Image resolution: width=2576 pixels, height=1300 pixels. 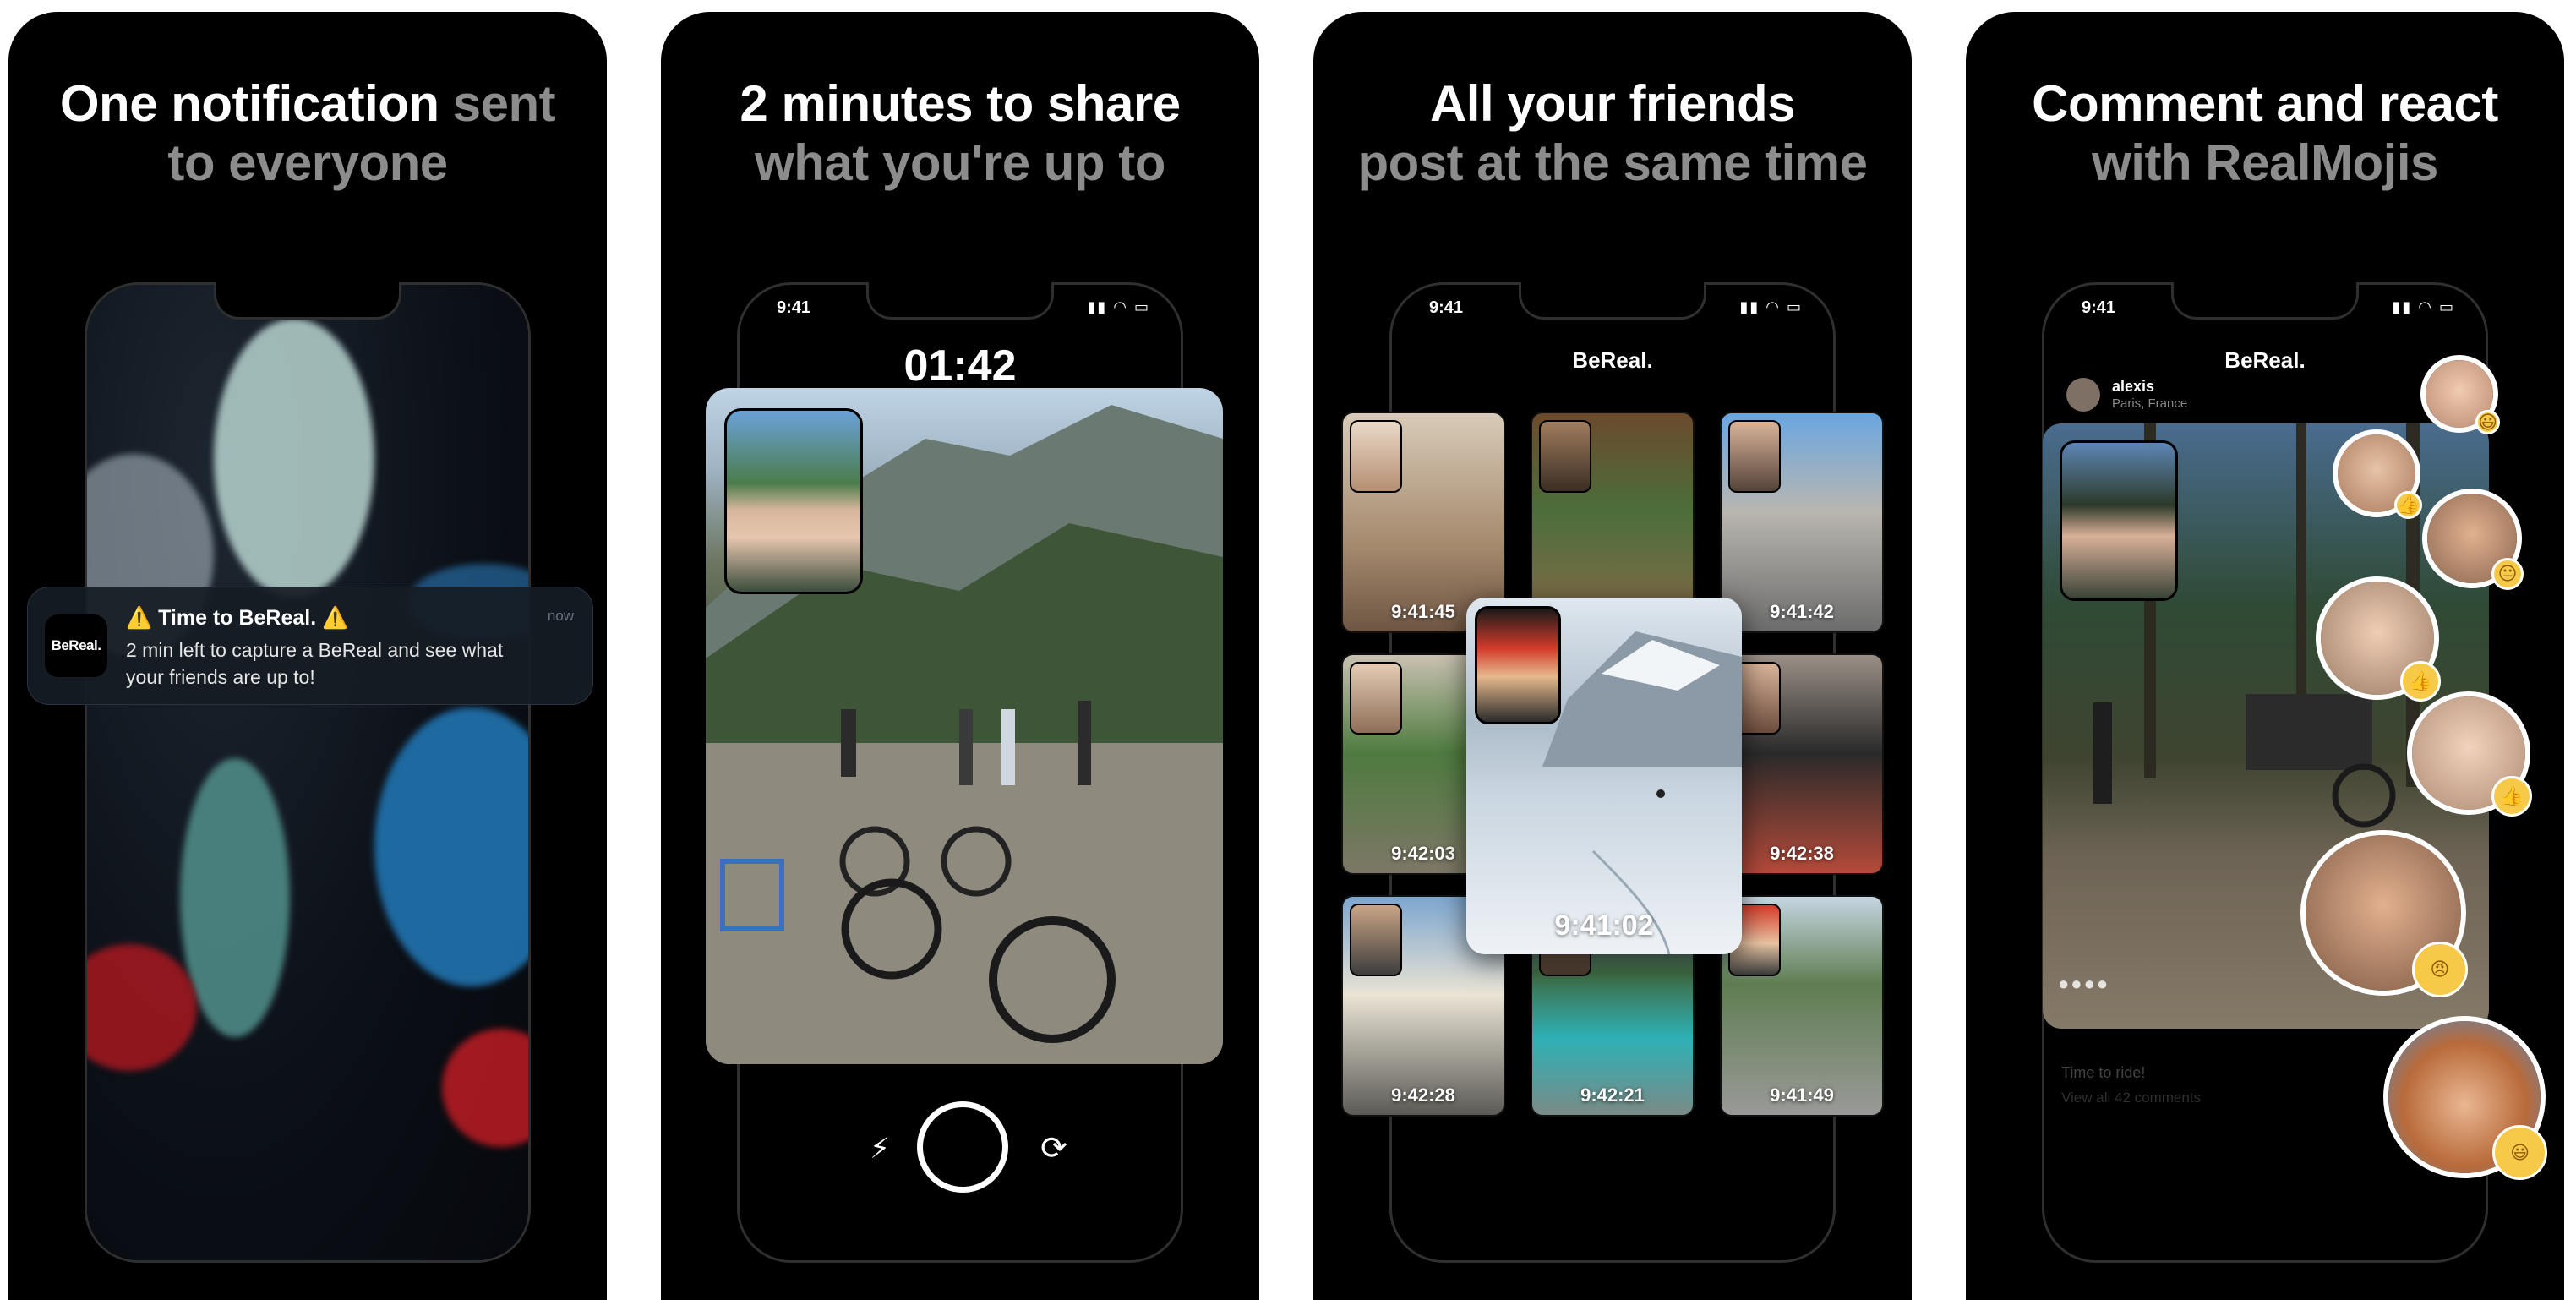 What do you see at coordinates (1612, 1095) in the screenshot?
I see `post-timestamp: 9:42:21` at bounding box center [1612, 1095].